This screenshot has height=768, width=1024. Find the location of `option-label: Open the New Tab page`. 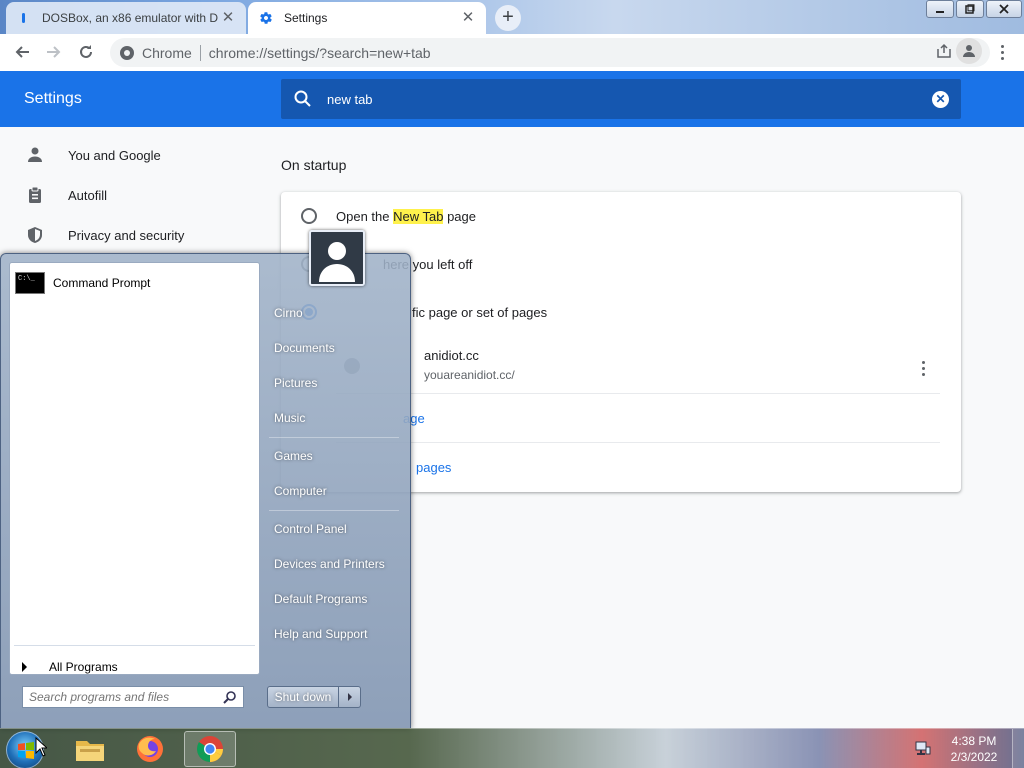

option-label: Open the New Tab page is located at coordinates (406, 216).